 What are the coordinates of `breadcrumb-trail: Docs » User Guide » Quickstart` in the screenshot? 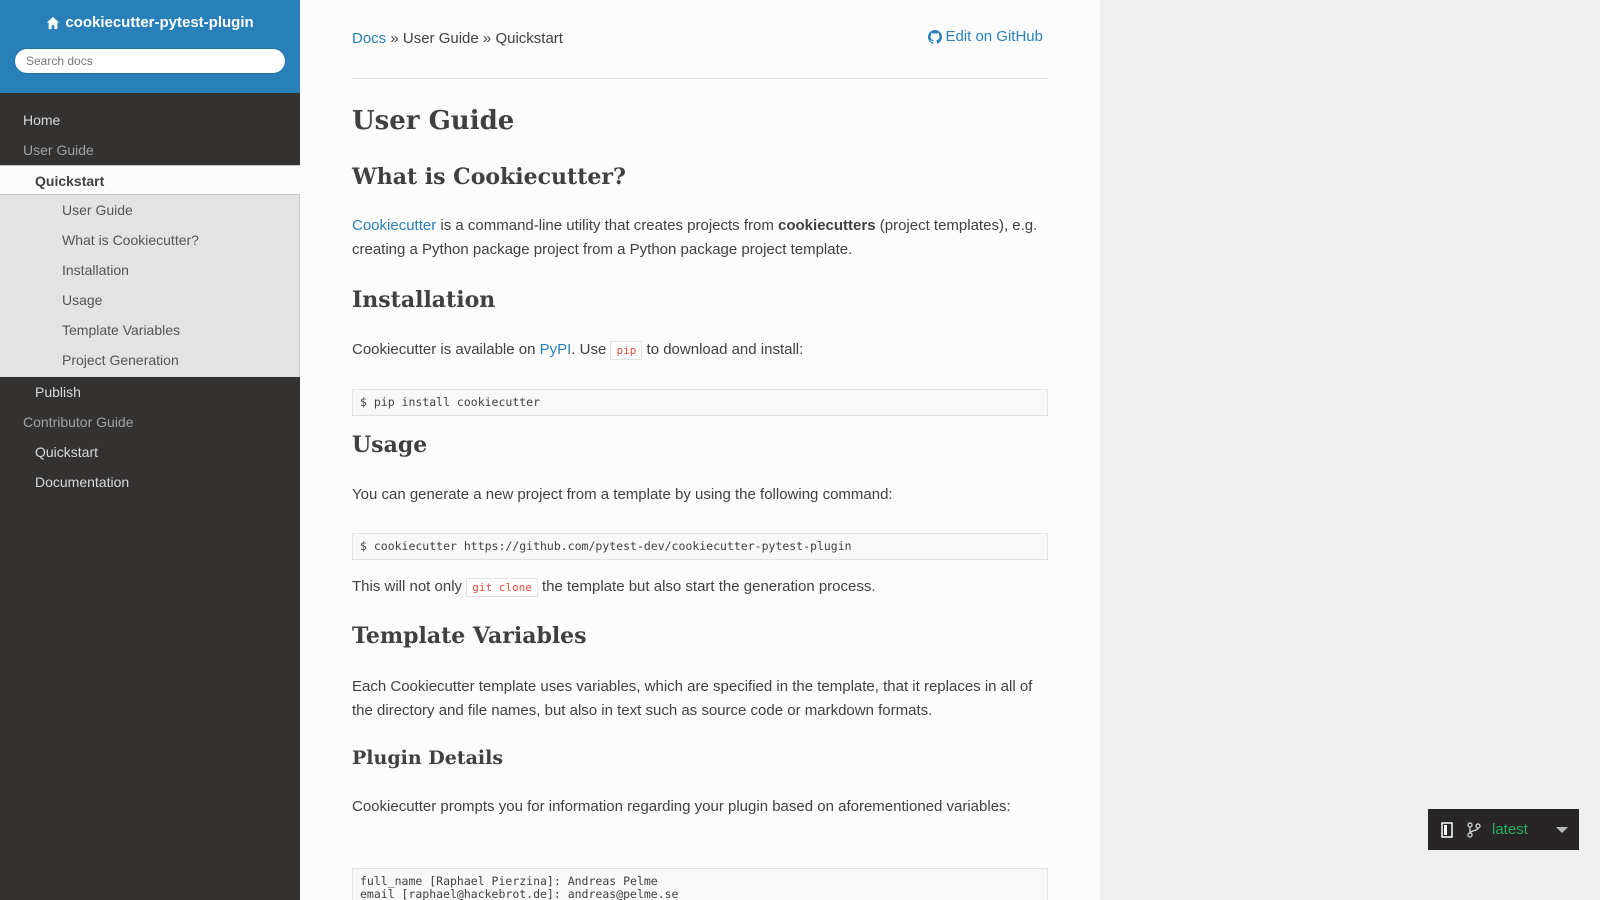 It's located at (457, 38).